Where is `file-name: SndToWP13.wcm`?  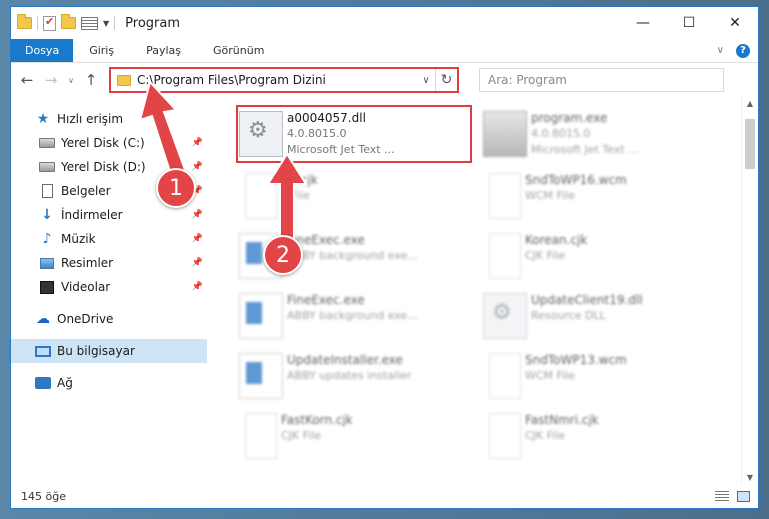 file-name: SndToWP13.wcm is located at coordinates (576, 360).